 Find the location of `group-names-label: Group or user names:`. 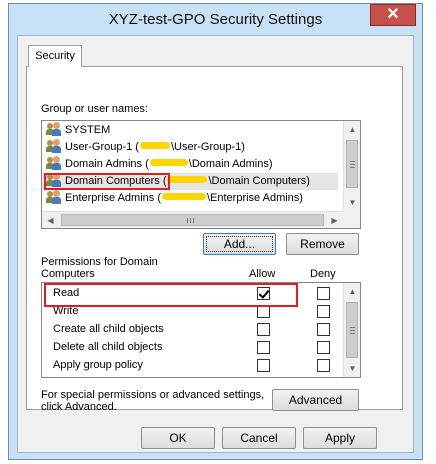

group-names-label: Group or user names: is located at coordinates (94, 109).